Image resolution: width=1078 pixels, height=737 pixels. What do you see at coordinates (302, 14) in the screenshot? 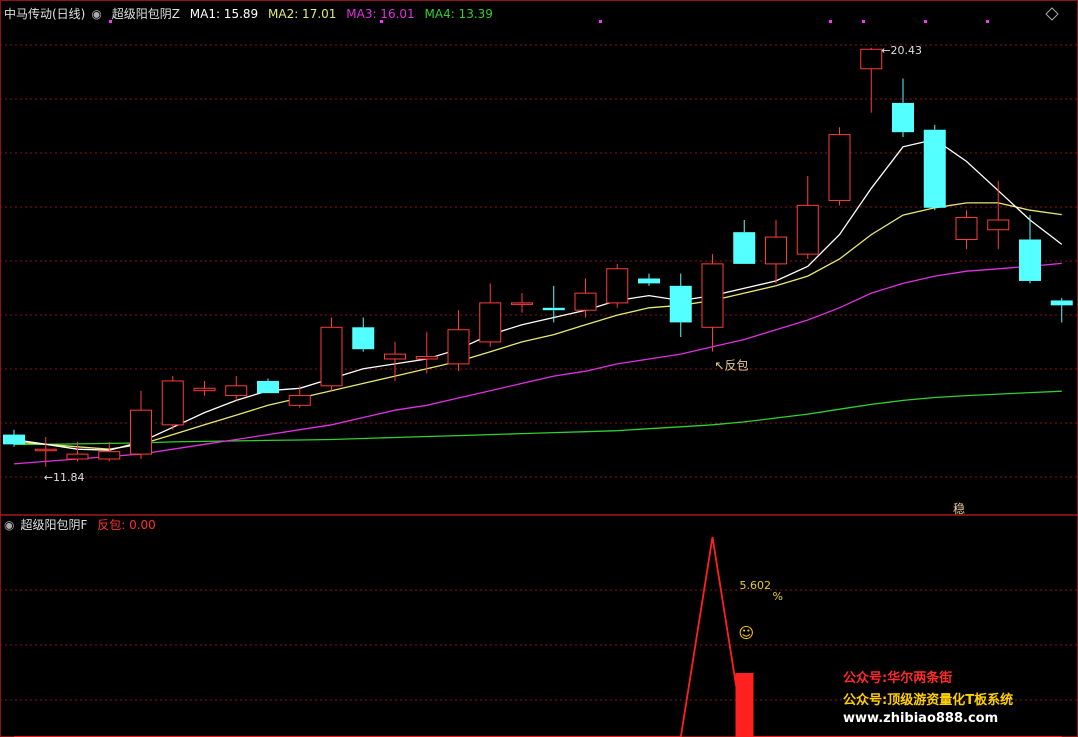
I see `ma2-readout: MA2: 17.01` at bounding box center [302, 14].